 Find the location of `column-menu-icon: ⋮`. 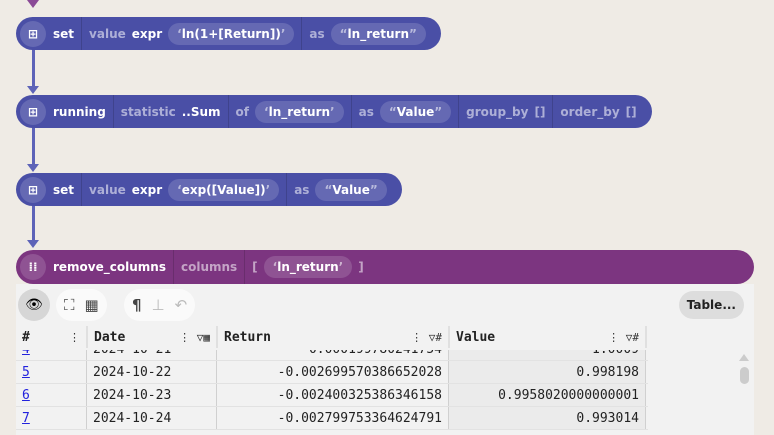

column-menu-icon: ⋮ is located at coordinates (74, 337).